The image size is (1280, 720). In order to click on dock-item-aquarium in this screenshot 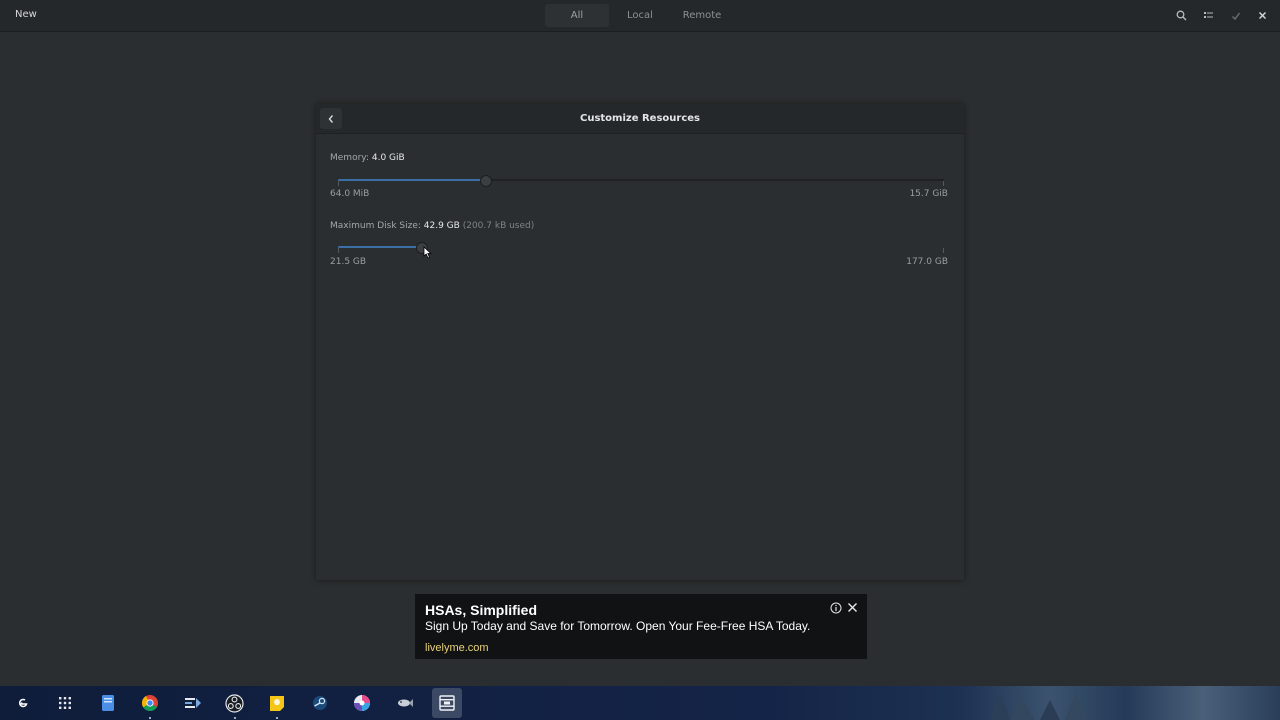, I will do `click(405, 703)`.